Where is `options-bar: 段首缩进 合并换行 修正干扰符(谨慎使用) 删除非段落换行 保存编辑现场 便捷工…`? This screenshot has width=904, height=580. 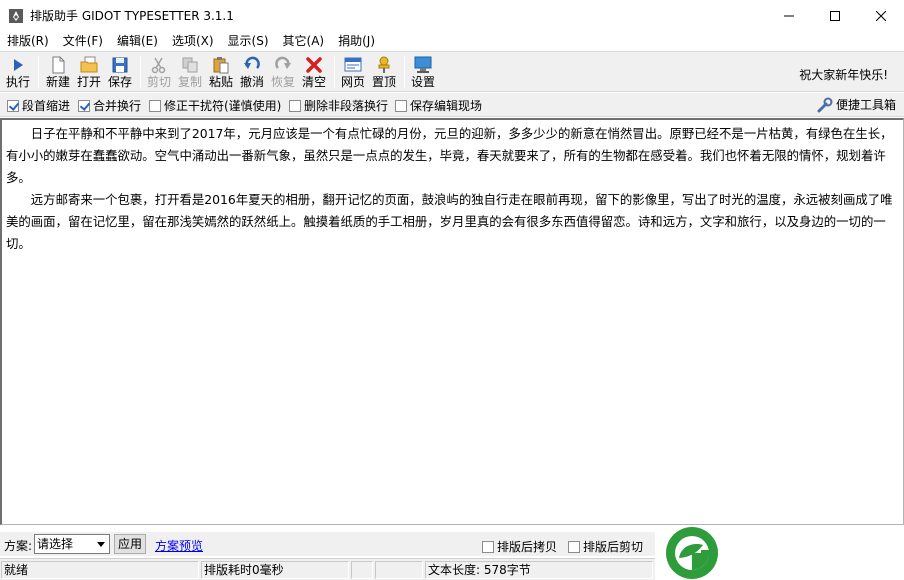
options-bar: 段首缩进 合并换行 修正干扰符(谨慎使用) 删除非段落换行 保存编辑现场 便捷工… is located at coordinates (452, 105).